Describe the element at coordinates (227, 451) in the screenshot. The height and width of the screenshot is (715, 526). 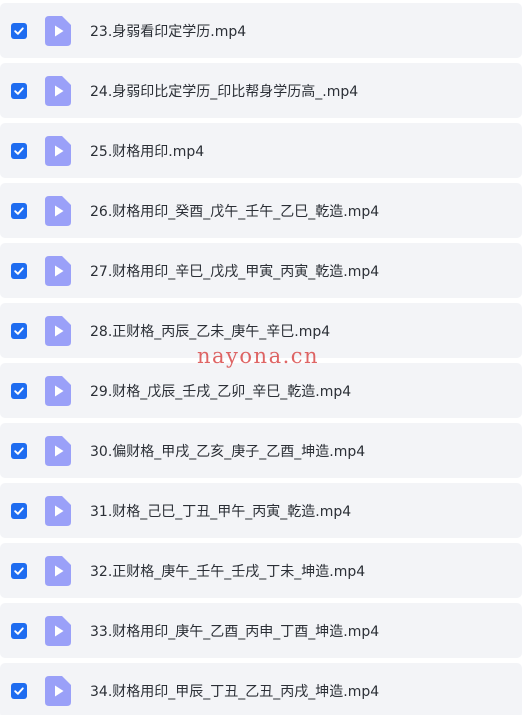
I see `file-name: 30.偏财格_甲戌_乙亥_庚子_乙酉_坤造.mp4` at that location.